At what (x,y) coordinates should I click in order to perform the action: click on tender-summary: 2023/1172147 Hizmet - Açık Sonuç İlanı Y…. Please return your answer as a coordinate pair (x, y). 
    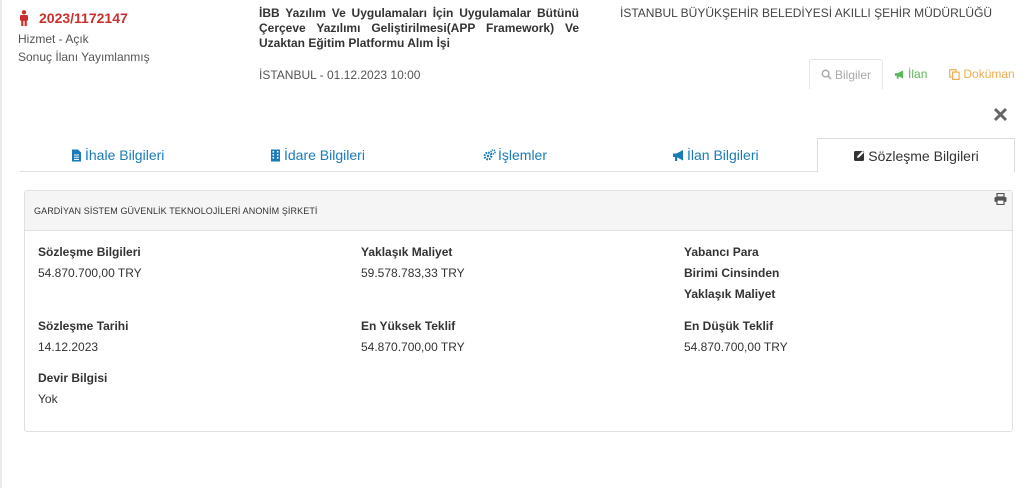
    Looking at the image, I should click on (84, 37).